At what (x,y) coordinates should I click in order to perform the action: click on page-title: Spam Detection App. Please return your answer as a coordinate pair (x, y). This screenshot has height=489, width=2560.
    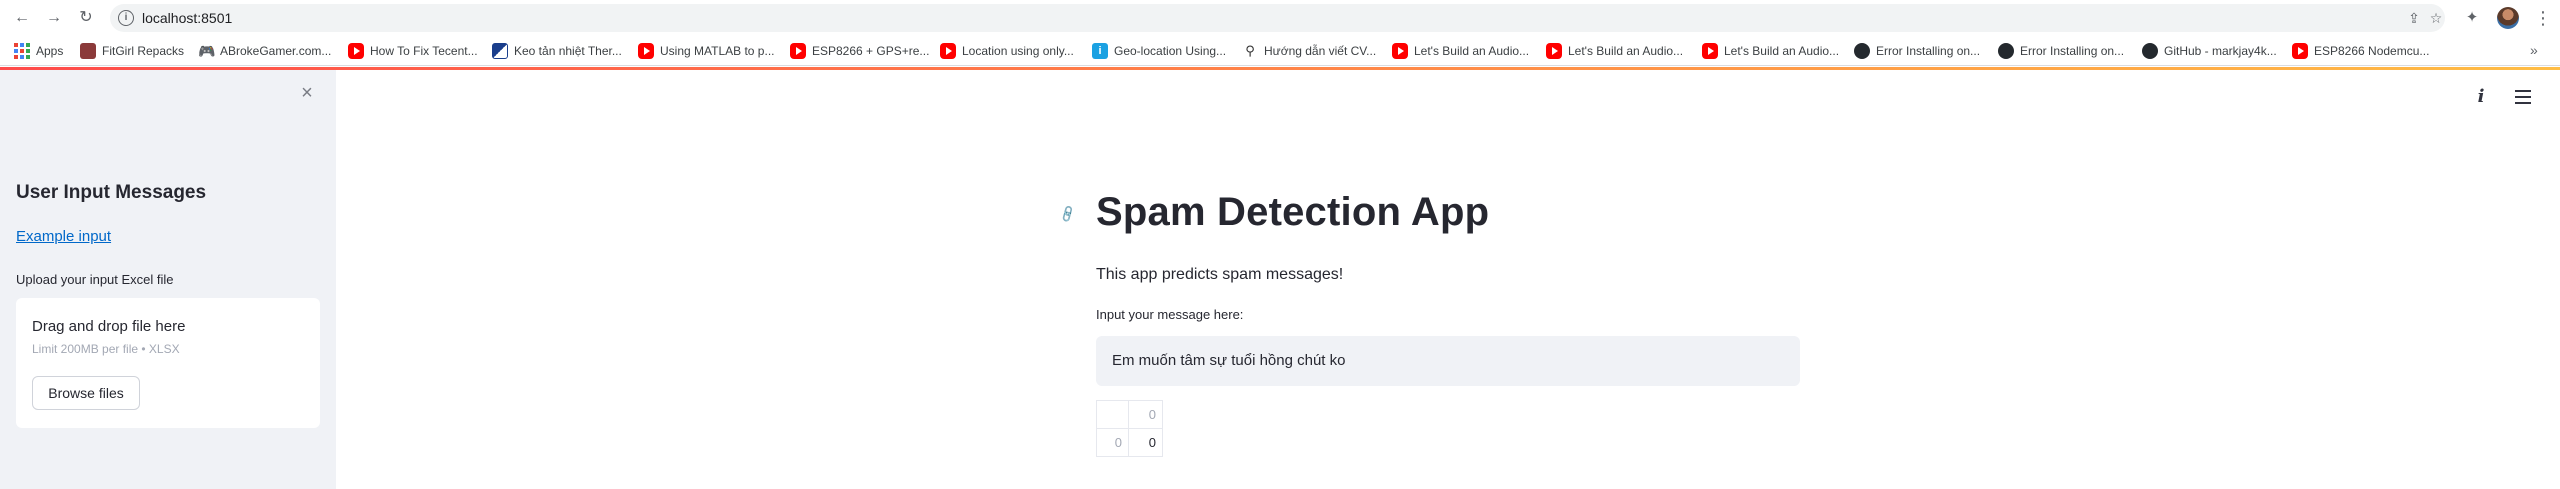
    Looking at the image, I should click on (1293, 212).